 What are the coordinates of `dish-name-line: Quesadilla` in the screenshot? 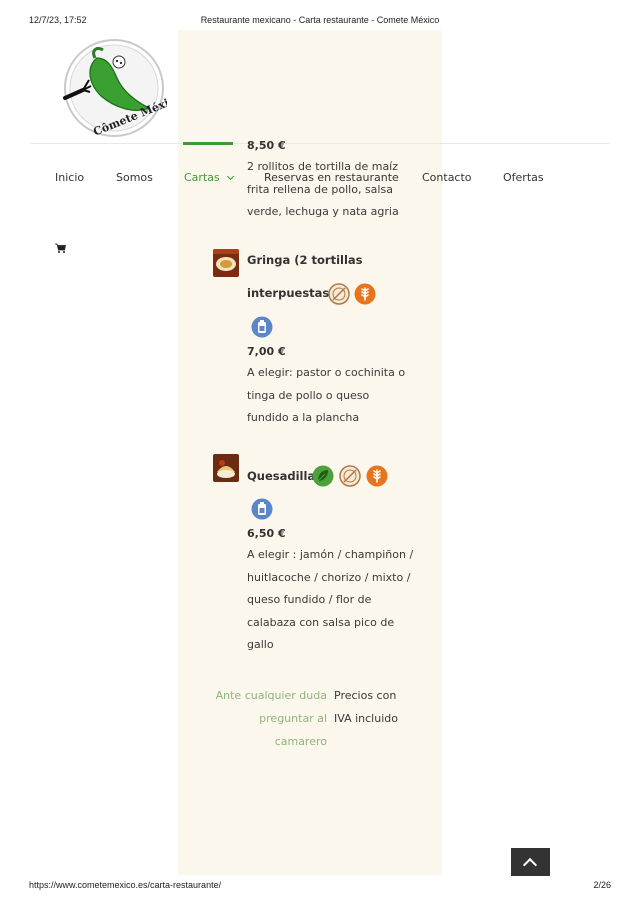 It's located at (281, 476).